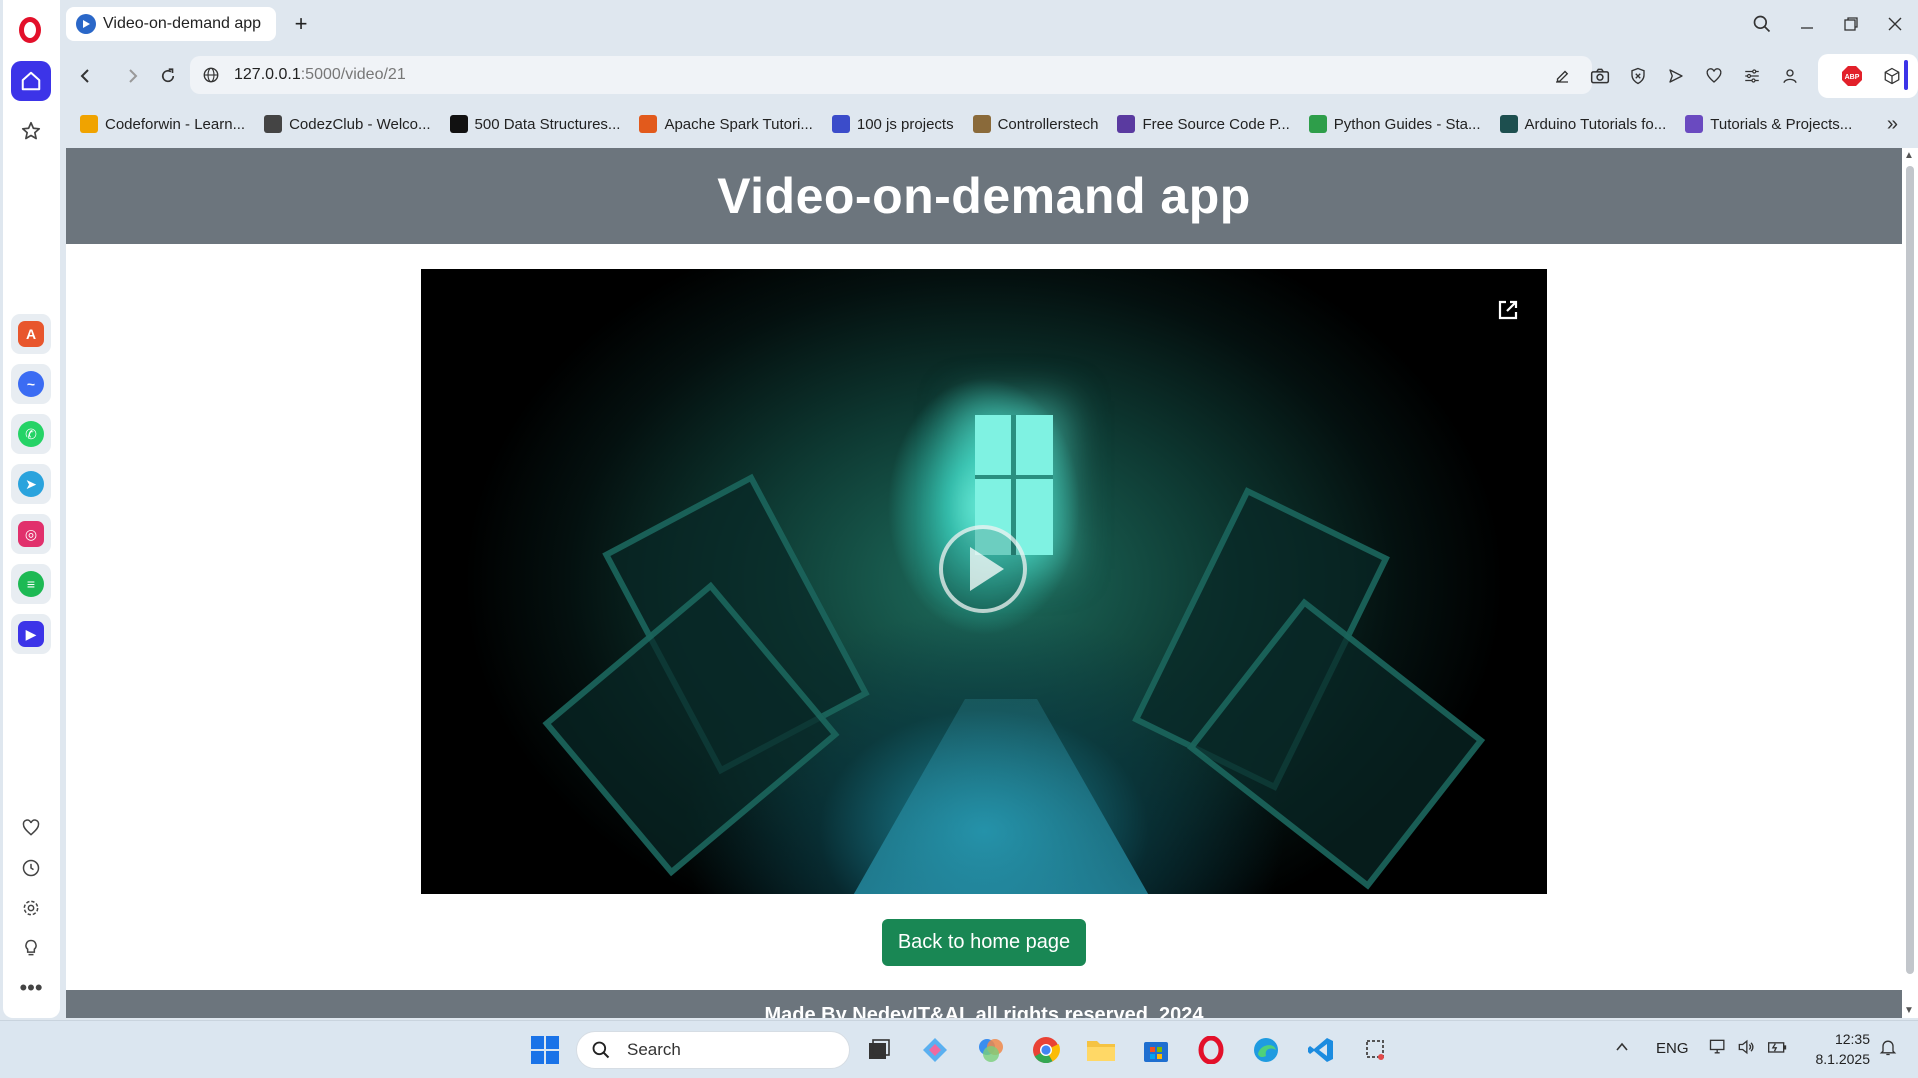 This screenshot has width=1918, height=1078. Describe the element at coordinates (1321, 1050) in the screenshot. I see `vscode-icon` at that location.